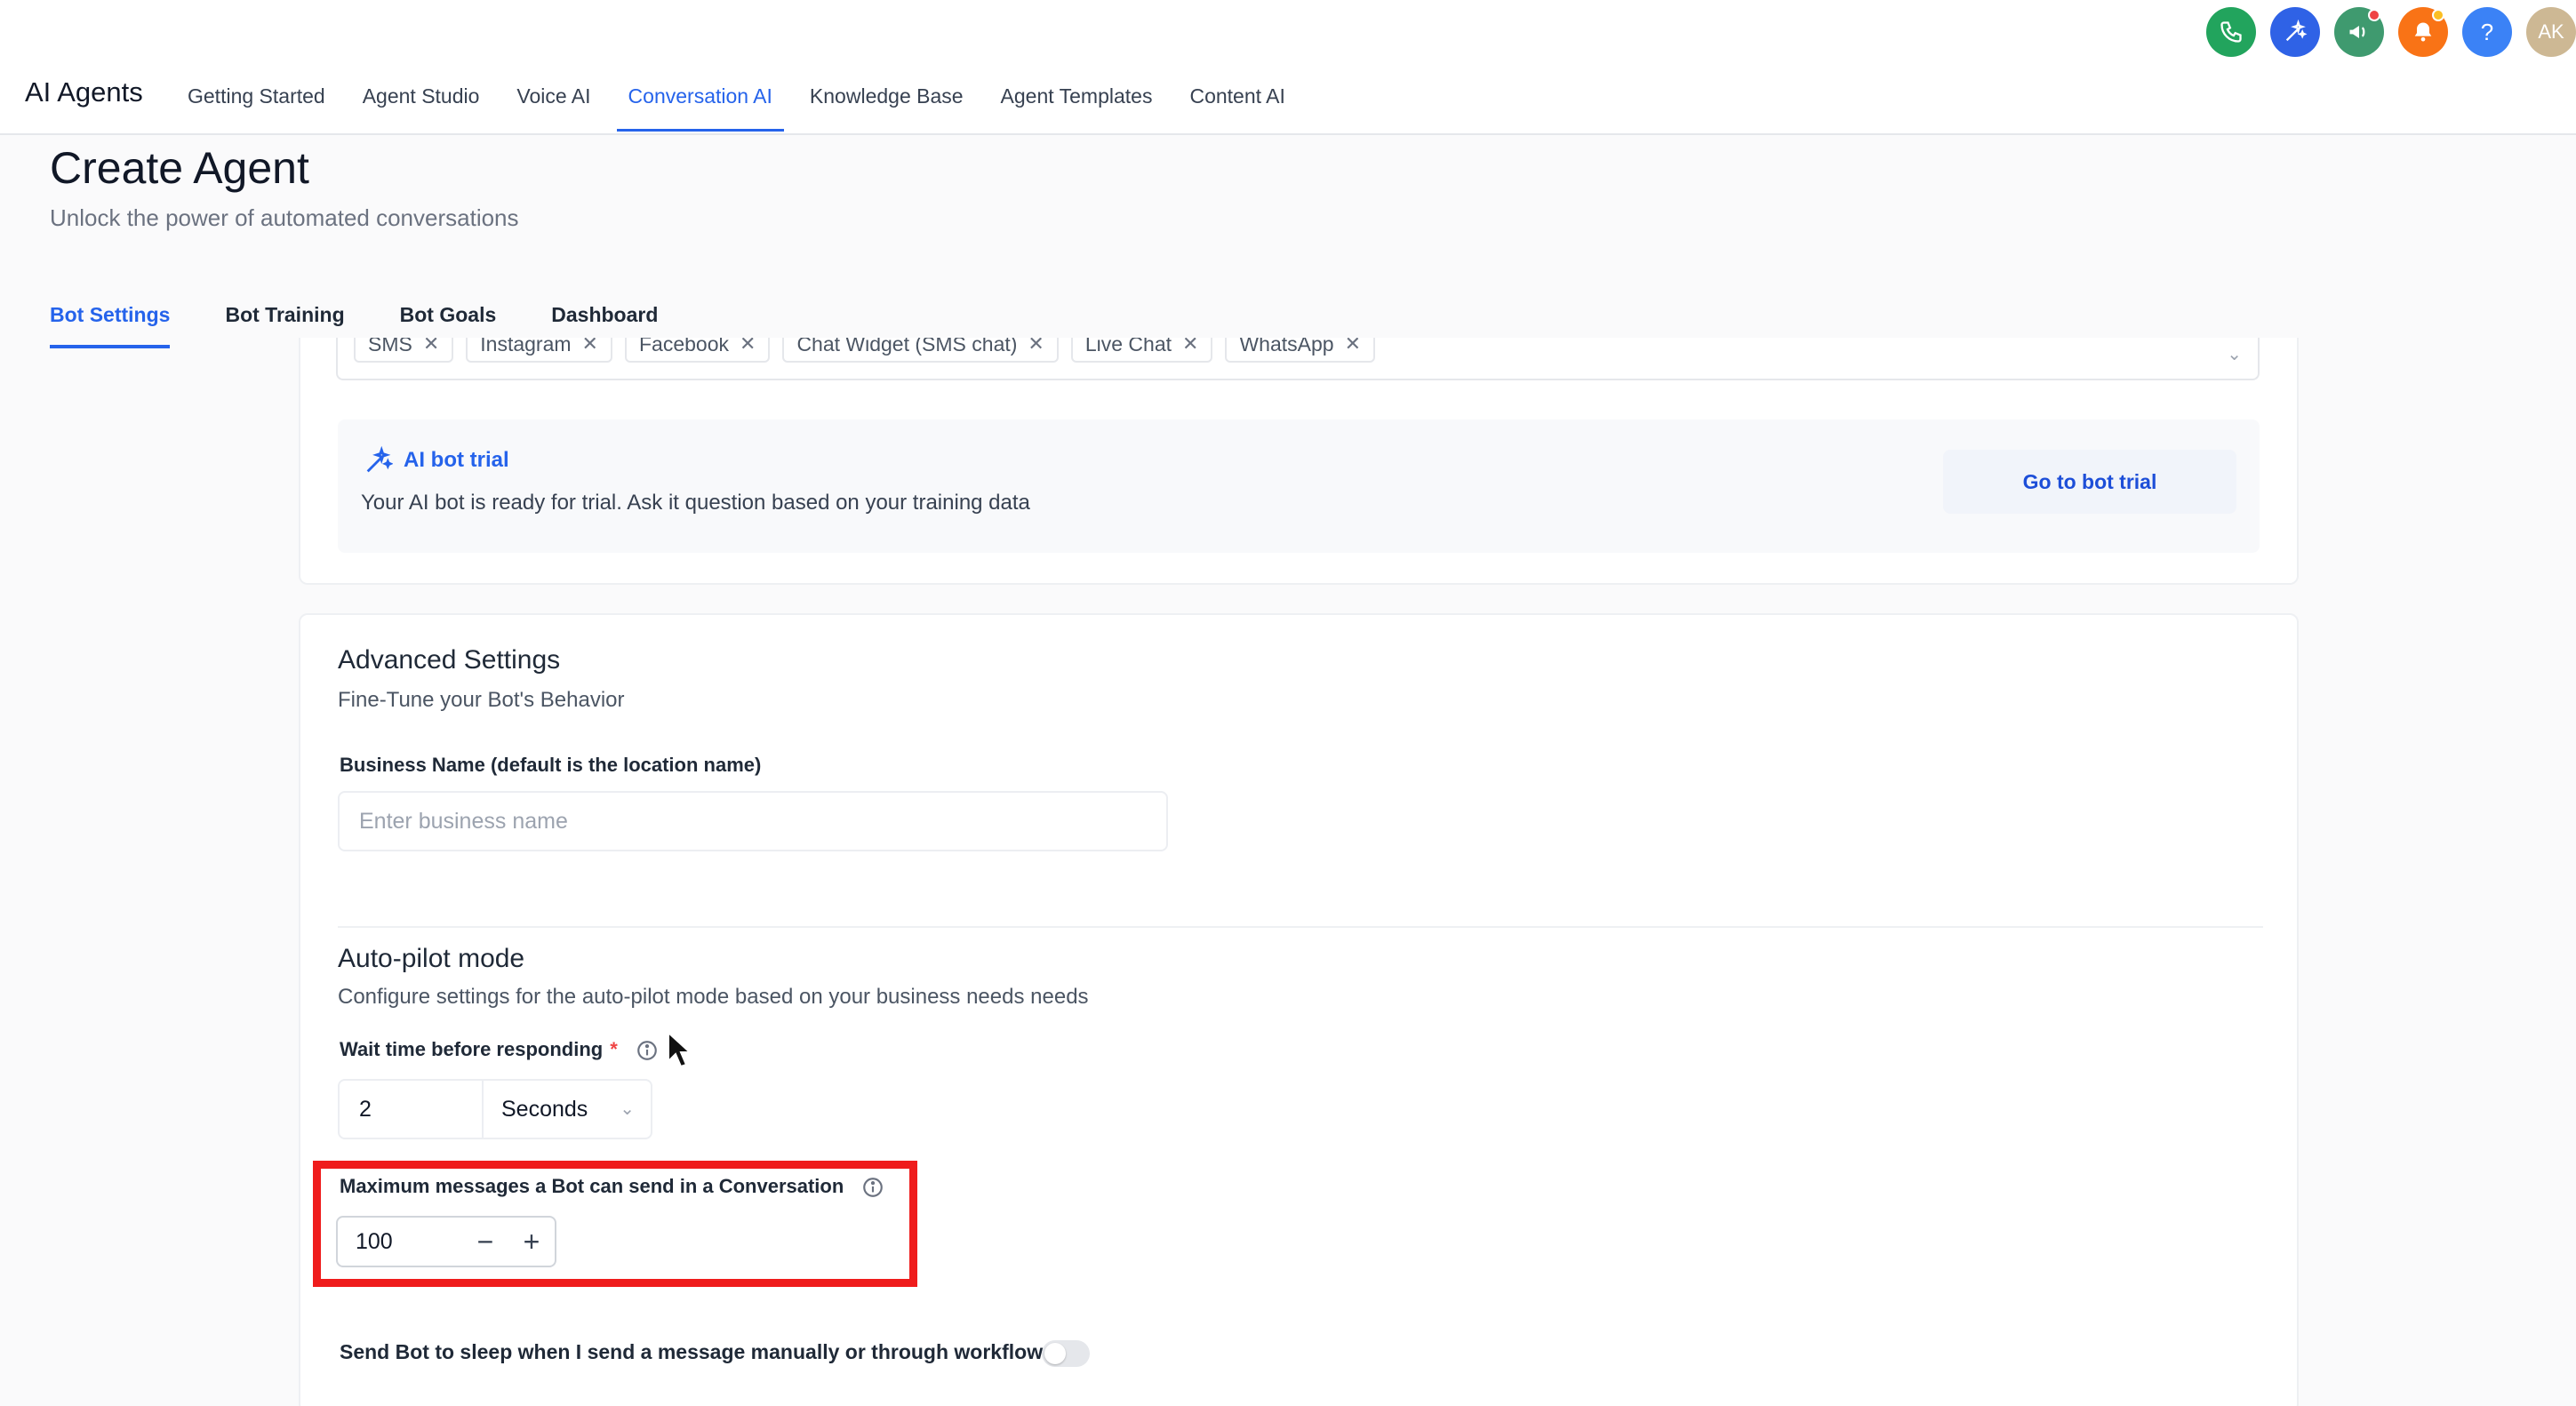  I want to click on notifications-button, so click(2423, 32).